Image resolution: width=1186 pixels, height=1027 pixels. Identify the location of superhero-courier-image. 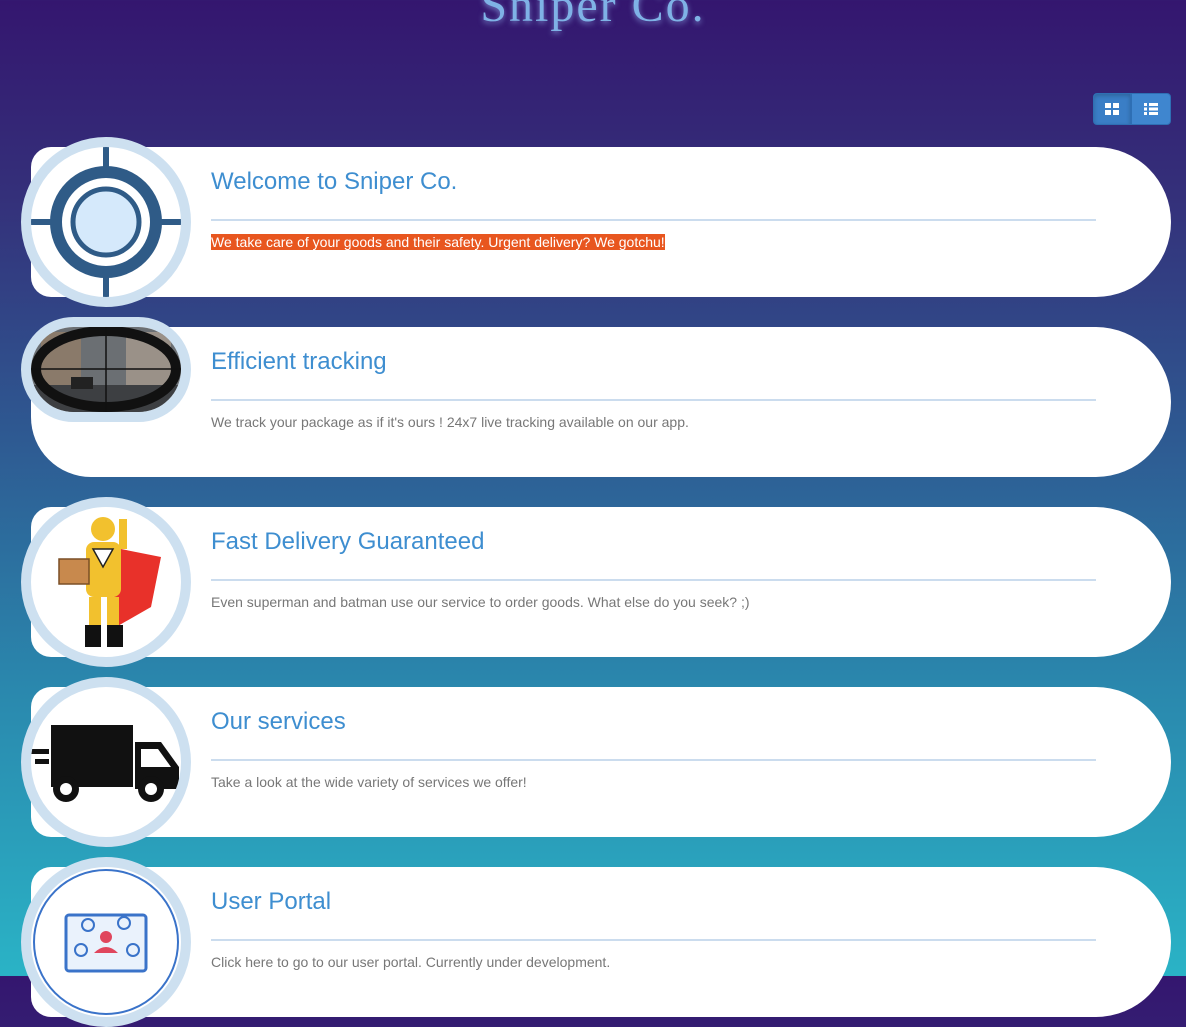
(106, 582).